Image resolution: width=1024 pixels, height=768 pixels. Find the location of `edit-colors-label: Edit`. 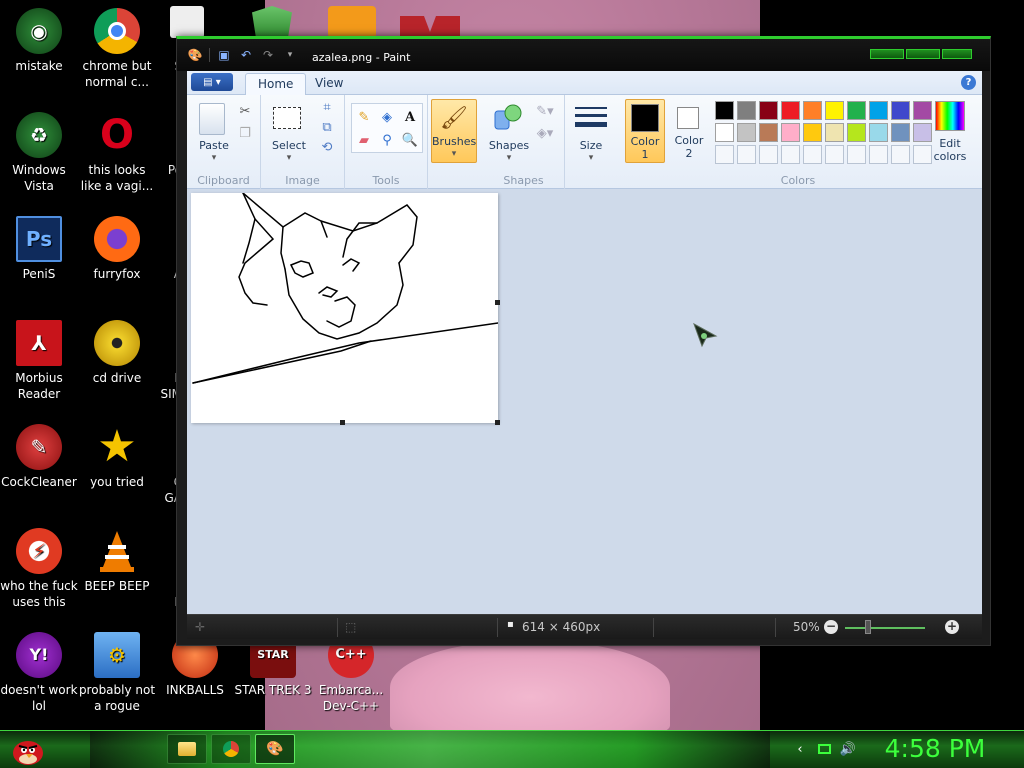

edit-colors-label: Edit is located at coordinates (950, 143).